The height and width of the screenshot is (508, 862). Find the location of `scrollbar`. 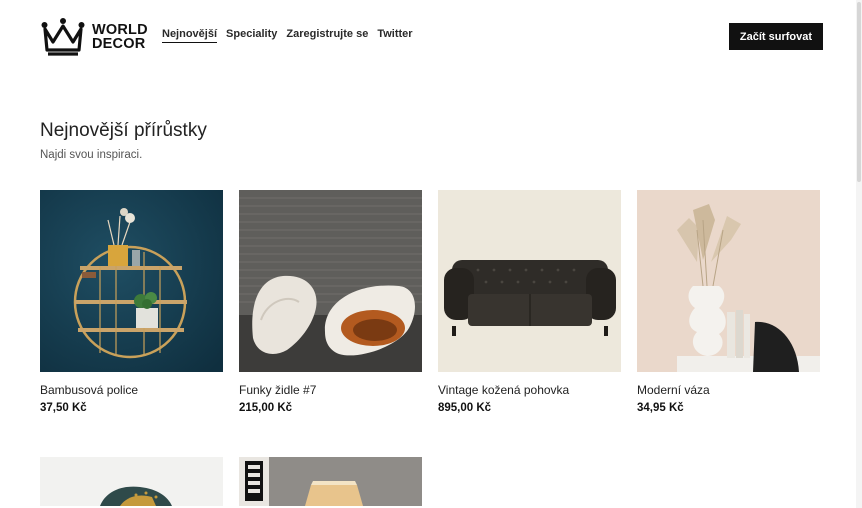

scrollbar is located at coordinates (859, 254).